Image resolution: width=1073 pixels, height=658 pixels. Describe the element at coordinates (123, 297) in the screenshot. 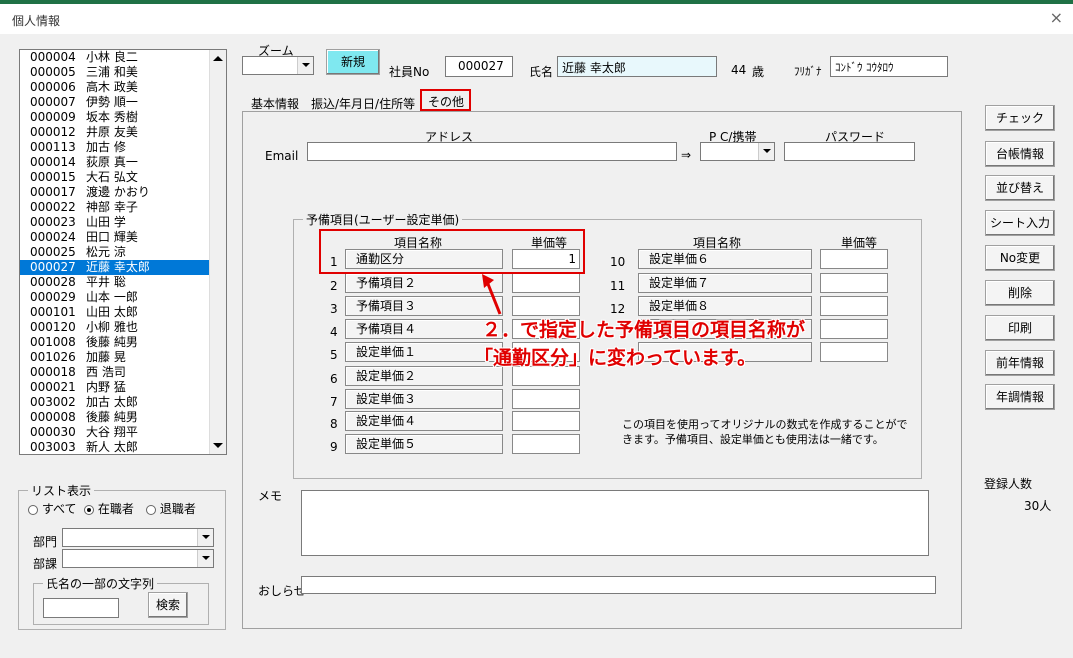

I see `list-item: 000029 山本 一郎` at that location.